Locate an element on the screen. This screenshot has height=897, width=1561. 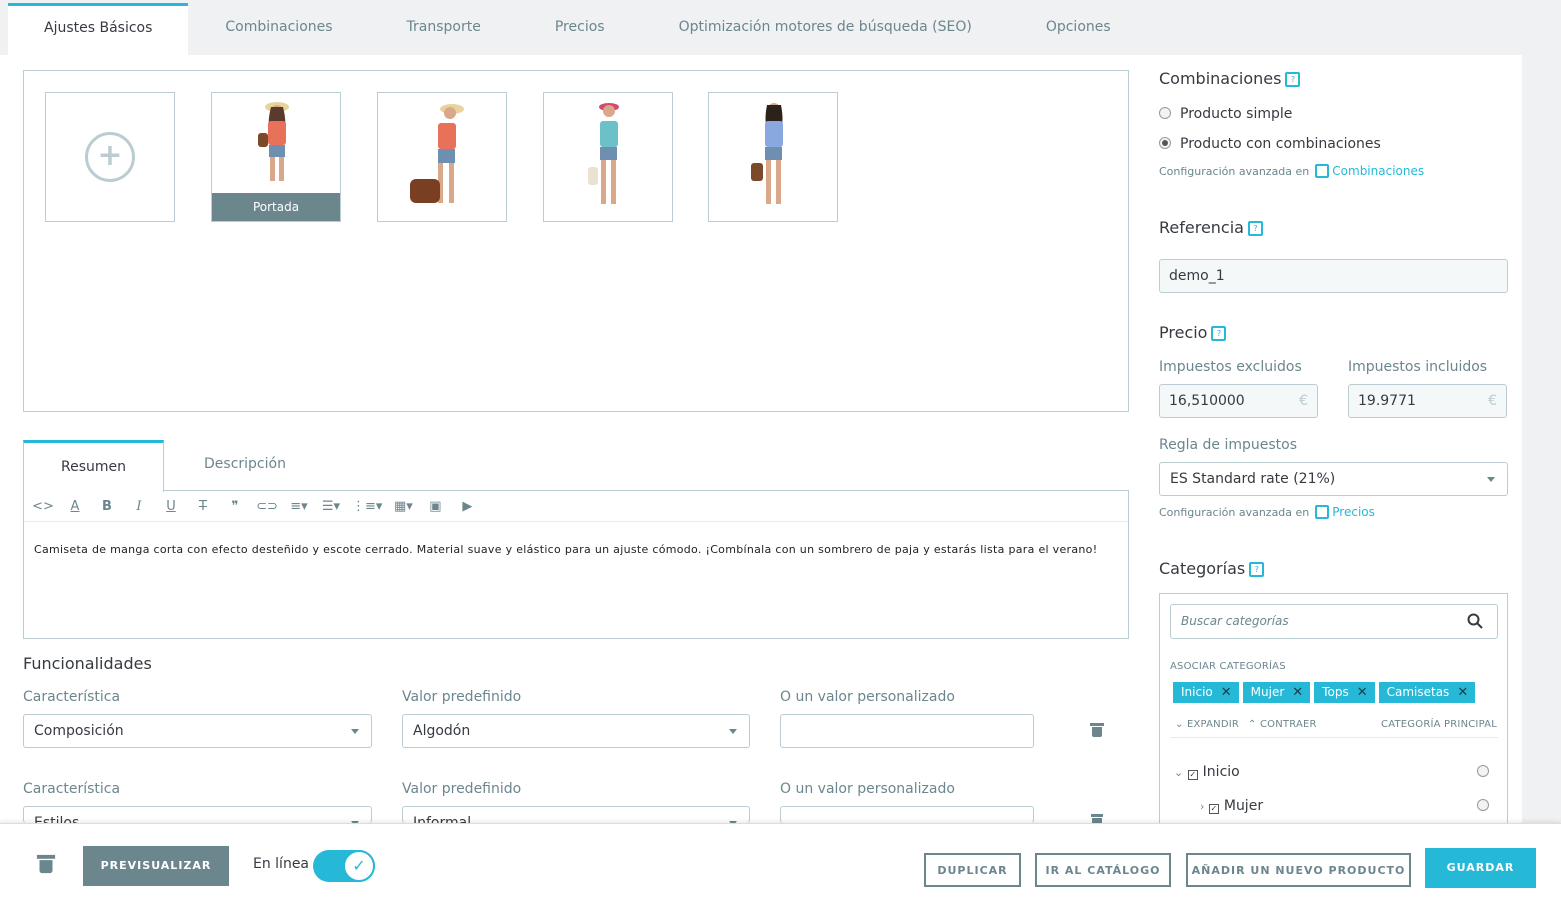
cover-label: Portada is located at coordinates (276, 207).